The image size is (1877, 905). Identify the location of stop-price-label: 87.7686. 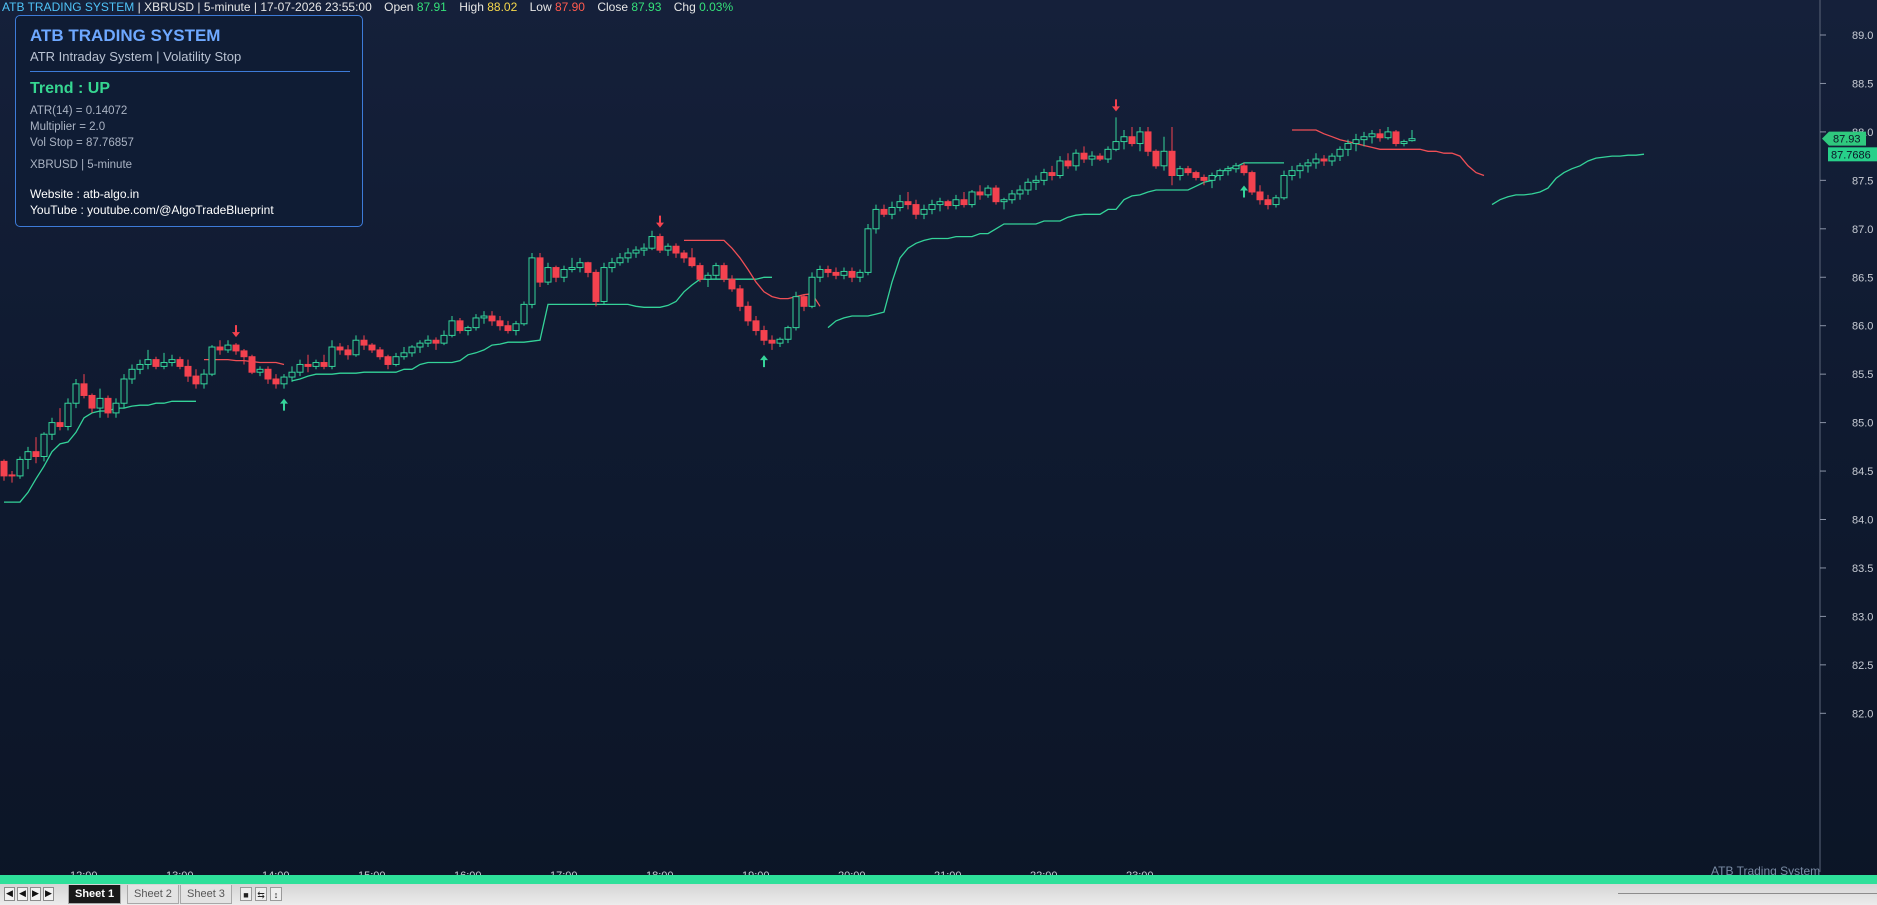
(1851, 155).